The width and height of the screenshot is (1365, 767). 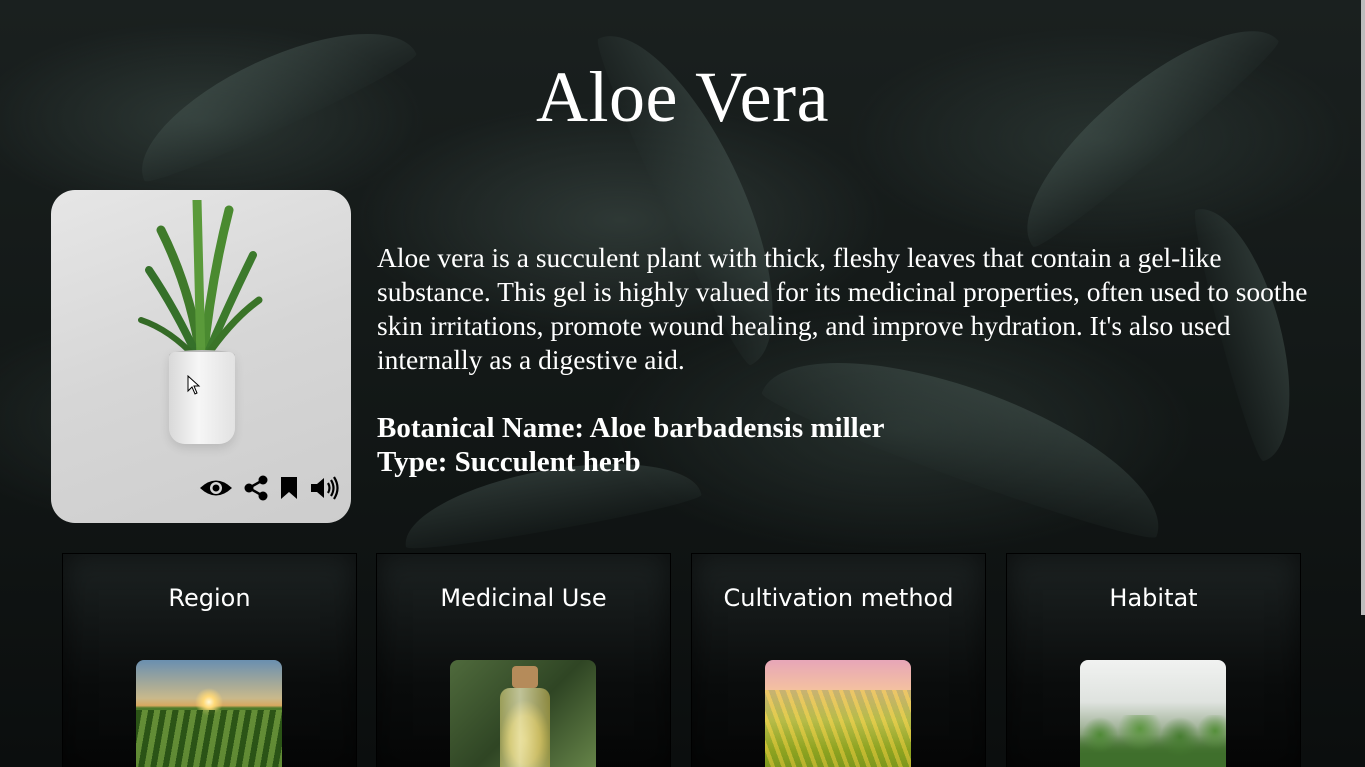 I want to click on plant-action-bar, so click(x=270, y=488).